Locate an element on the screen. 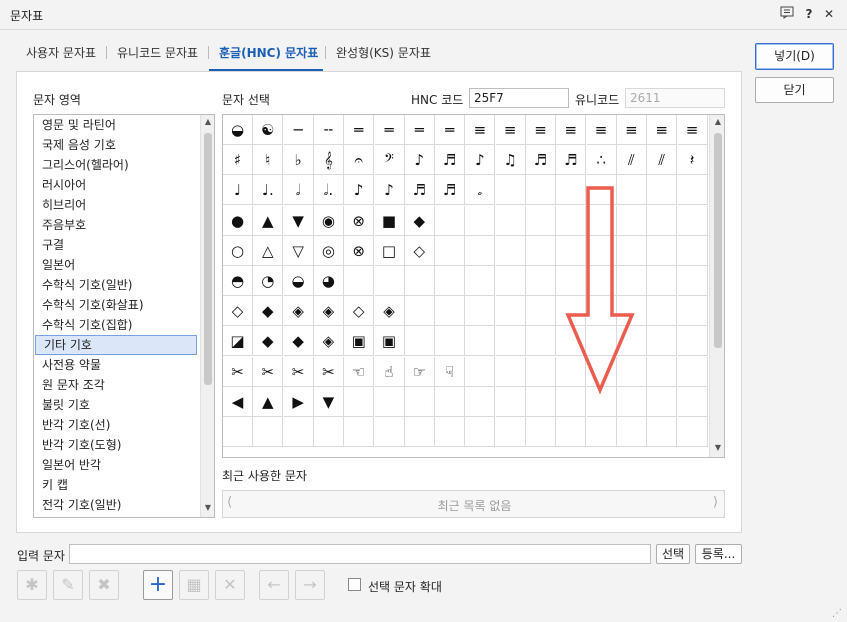  char-cell: ⫽ is located at coordinates (631, 160).